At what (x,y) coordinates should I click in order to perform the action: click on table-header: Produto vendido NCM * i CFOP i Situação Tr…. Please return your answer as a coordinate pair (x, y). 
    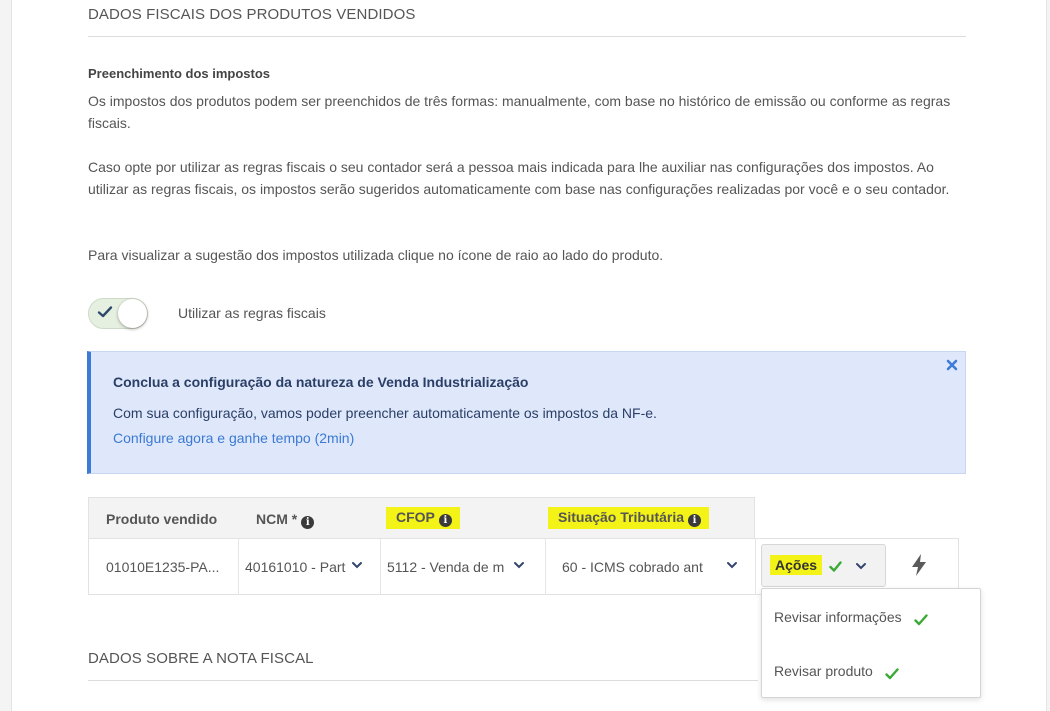
    Looking at the image, I should click on (421, 518).